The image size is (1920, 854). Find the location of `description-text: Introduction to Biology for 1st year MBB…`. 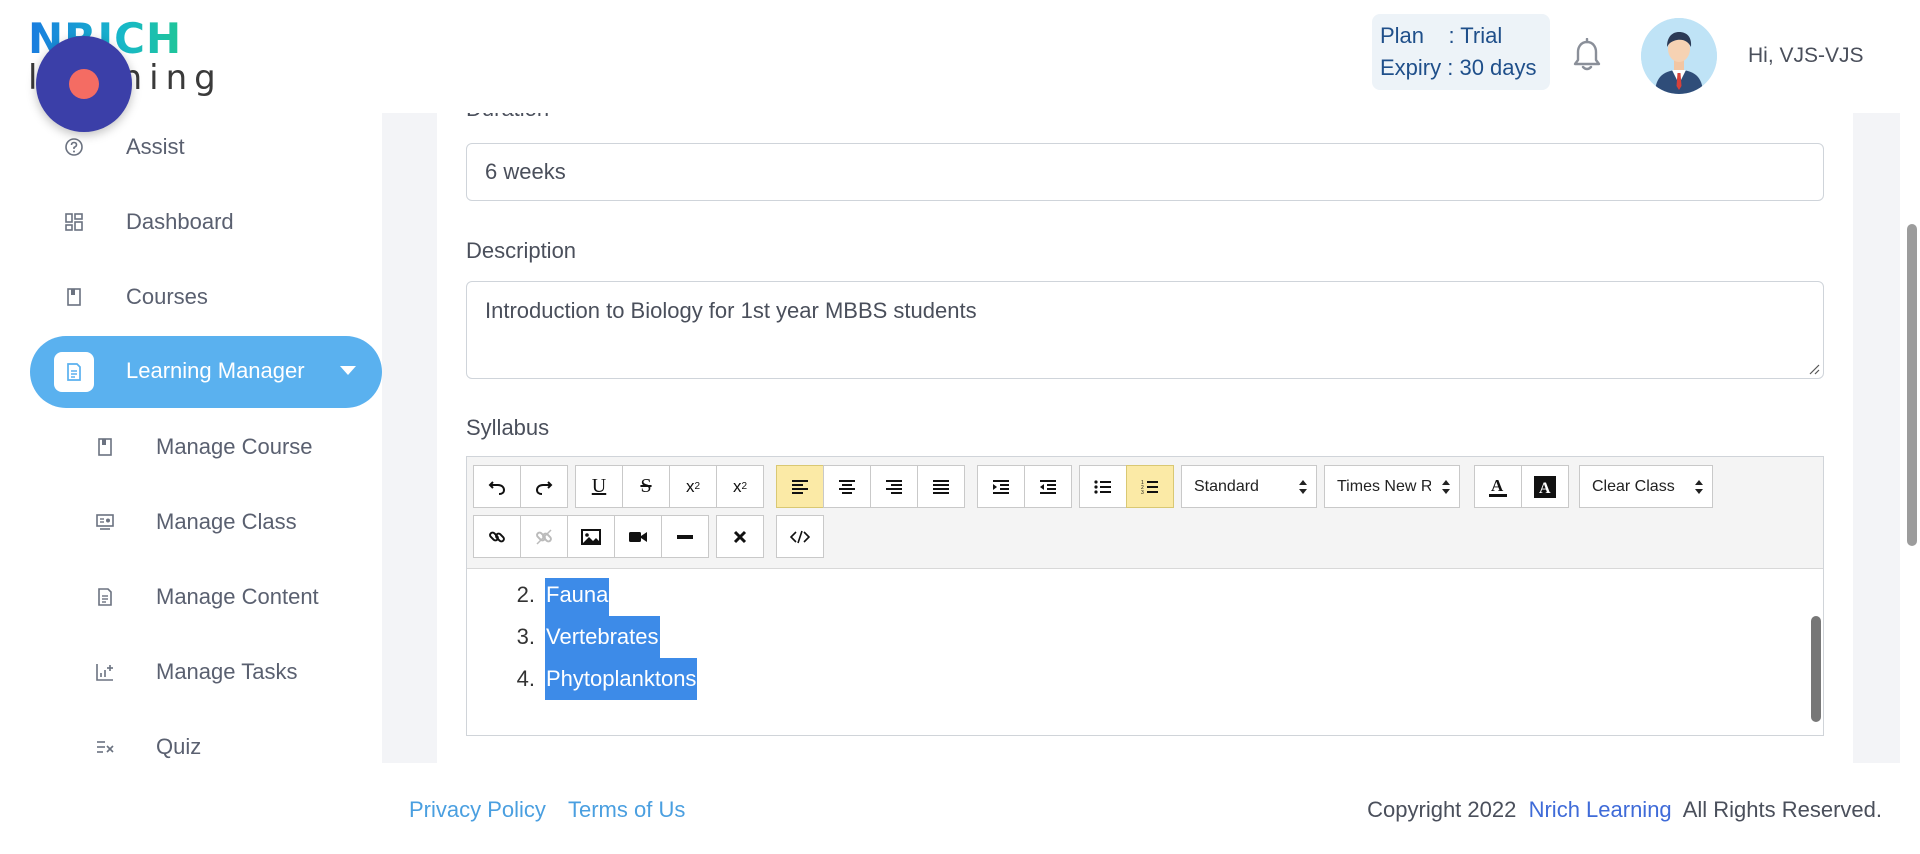

description-text: Introduction to Biology for 1st year MBB… is located at coordinates (731, 310).